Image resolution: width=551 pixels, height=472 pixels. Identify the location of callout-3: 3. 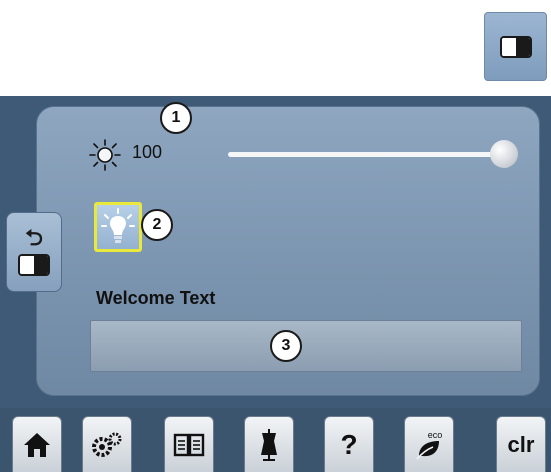
(286, 346).